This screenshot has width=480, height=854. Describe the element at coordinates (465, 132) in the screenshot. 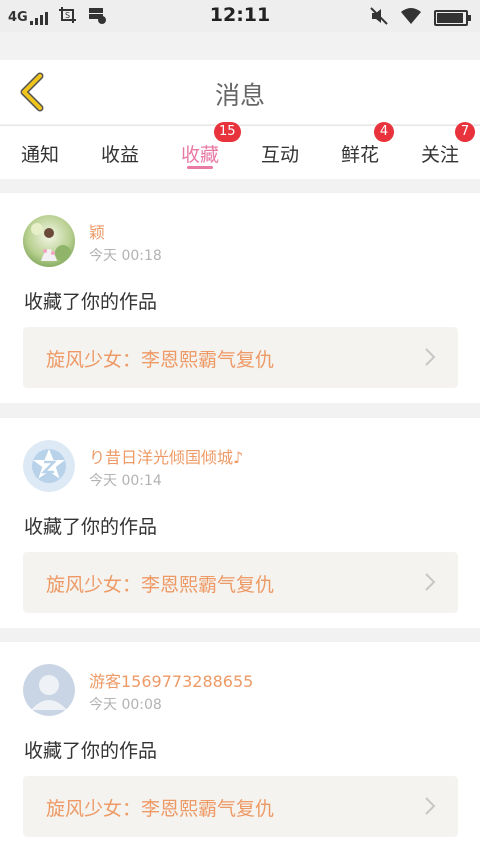

I see `tab-badge-follows: 7` at that location.